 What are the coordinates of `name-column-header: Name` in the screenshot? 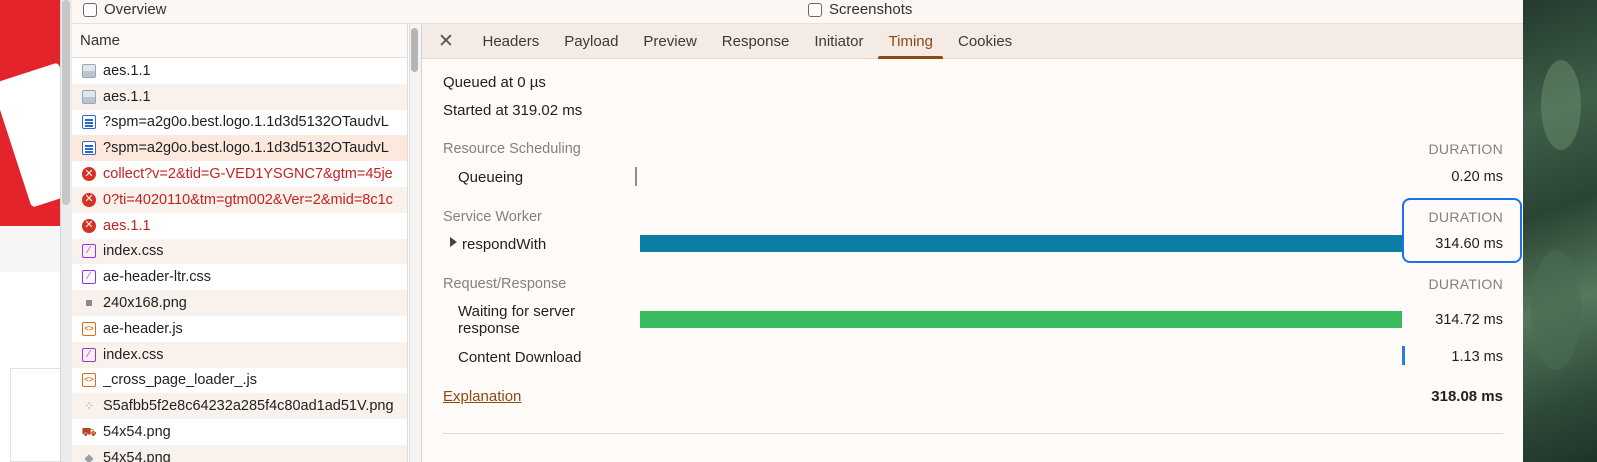 It's located at (239, 41).